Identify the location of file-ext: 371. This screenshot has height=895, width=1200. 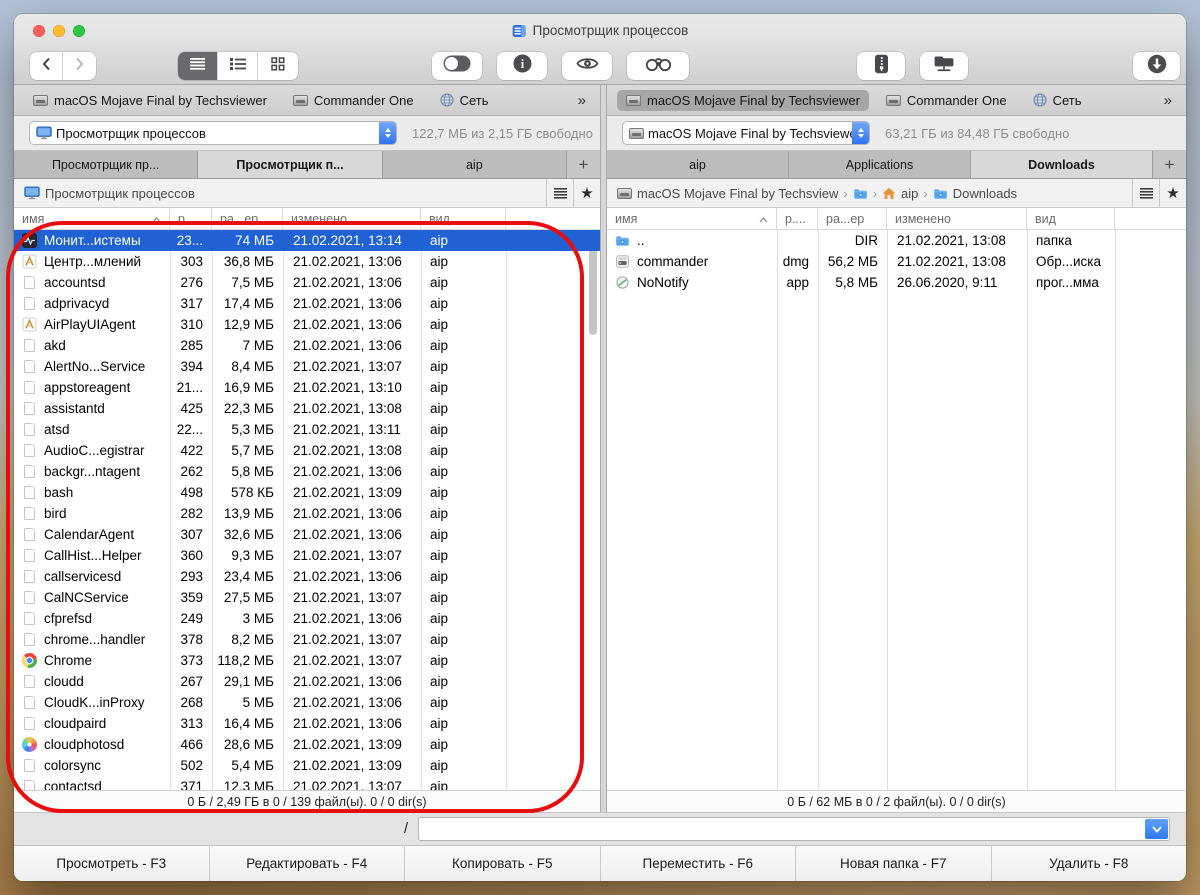
(191, 784).